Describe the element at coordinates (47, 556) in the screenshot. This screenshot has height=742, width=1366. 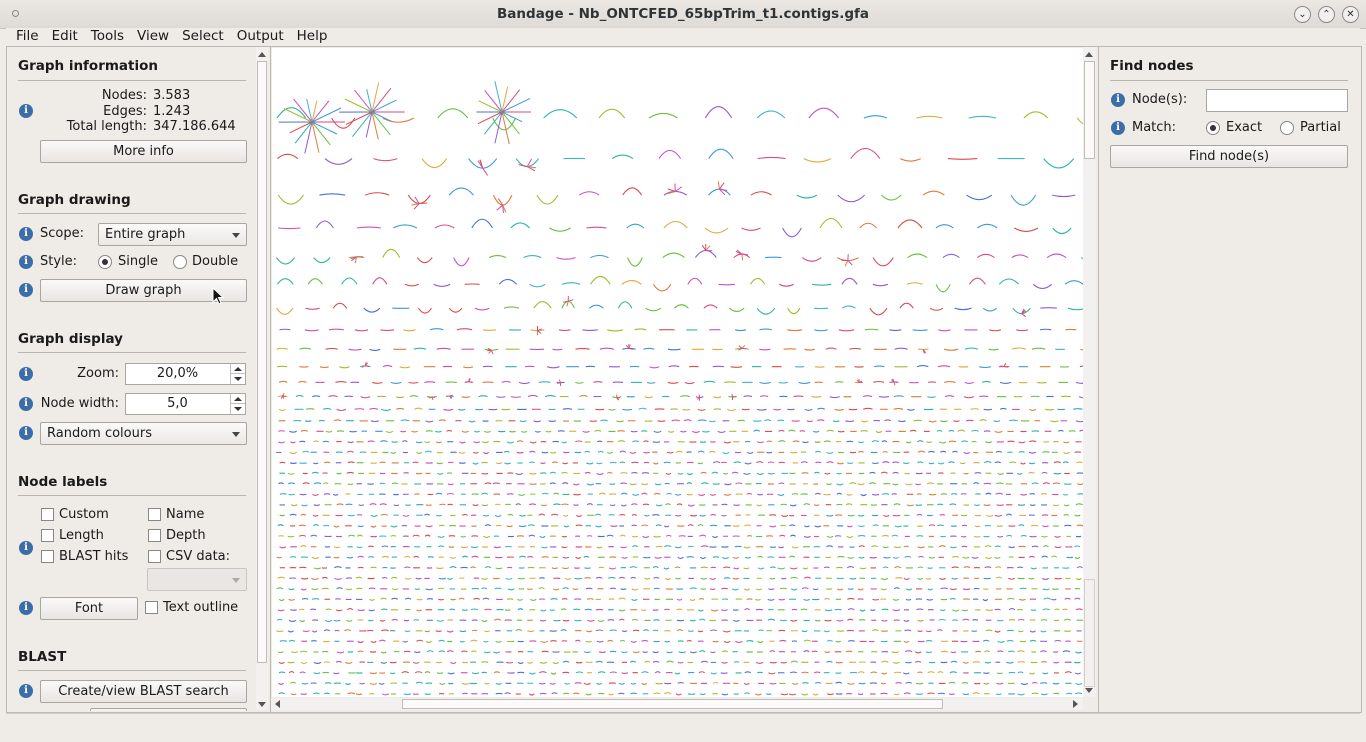
I see `blast-hits-checkbox` at that location.